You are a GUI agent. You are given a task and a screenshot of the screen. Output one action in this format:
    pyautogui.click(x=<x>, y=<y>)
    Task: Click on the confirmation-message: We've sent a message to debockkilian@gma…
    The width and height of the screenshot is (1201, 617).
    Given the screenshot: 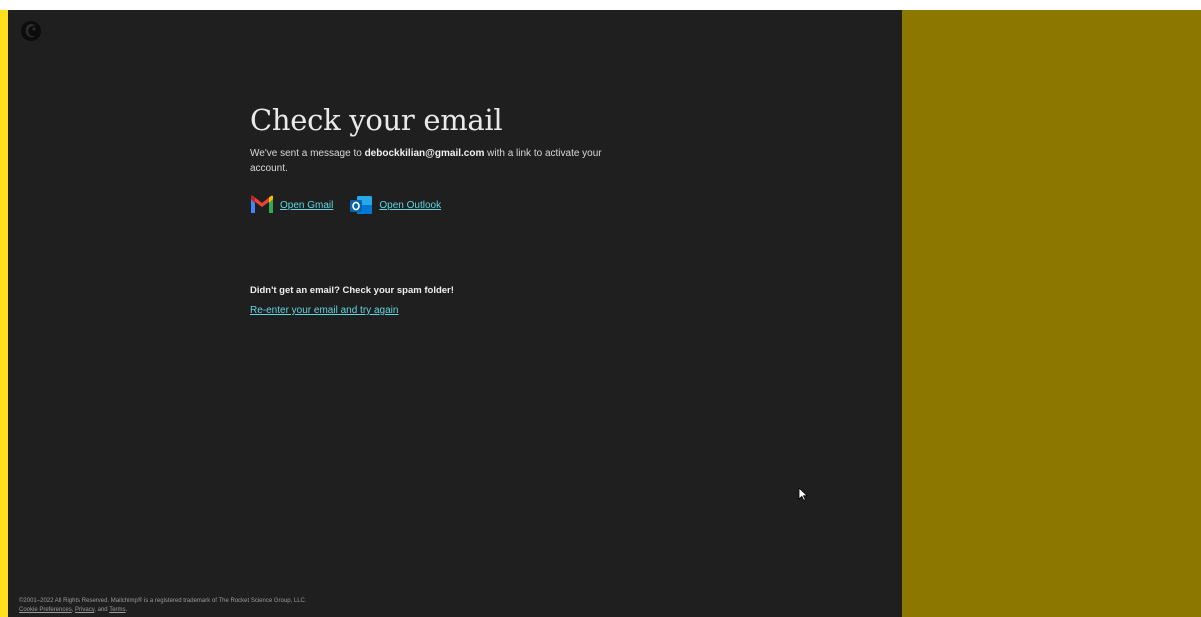 What is the action you would take?
    pyautogui.click(x=430, y=161)
    